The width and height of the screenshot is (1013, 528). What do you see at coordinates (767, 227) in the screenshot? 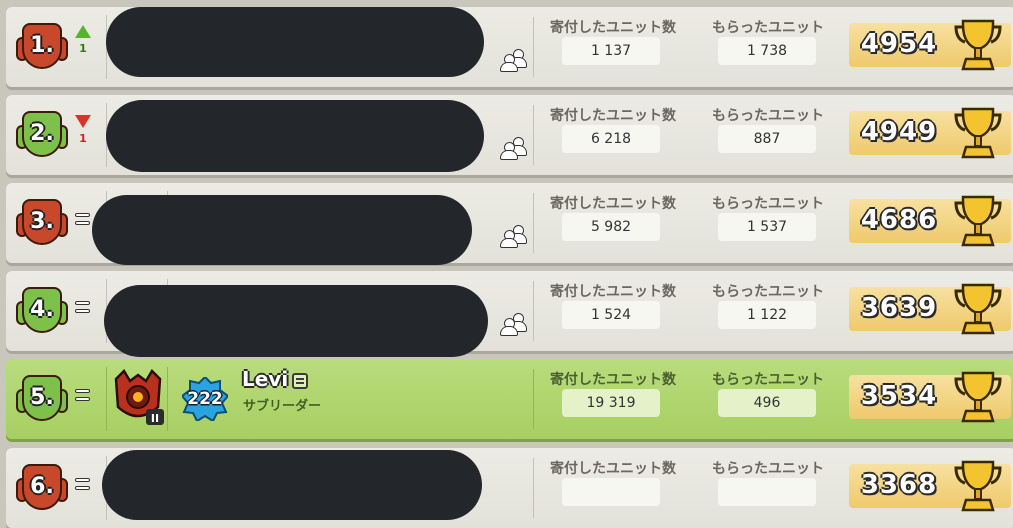
I see `received-value: 1 537` at bounding box center [767, 227].